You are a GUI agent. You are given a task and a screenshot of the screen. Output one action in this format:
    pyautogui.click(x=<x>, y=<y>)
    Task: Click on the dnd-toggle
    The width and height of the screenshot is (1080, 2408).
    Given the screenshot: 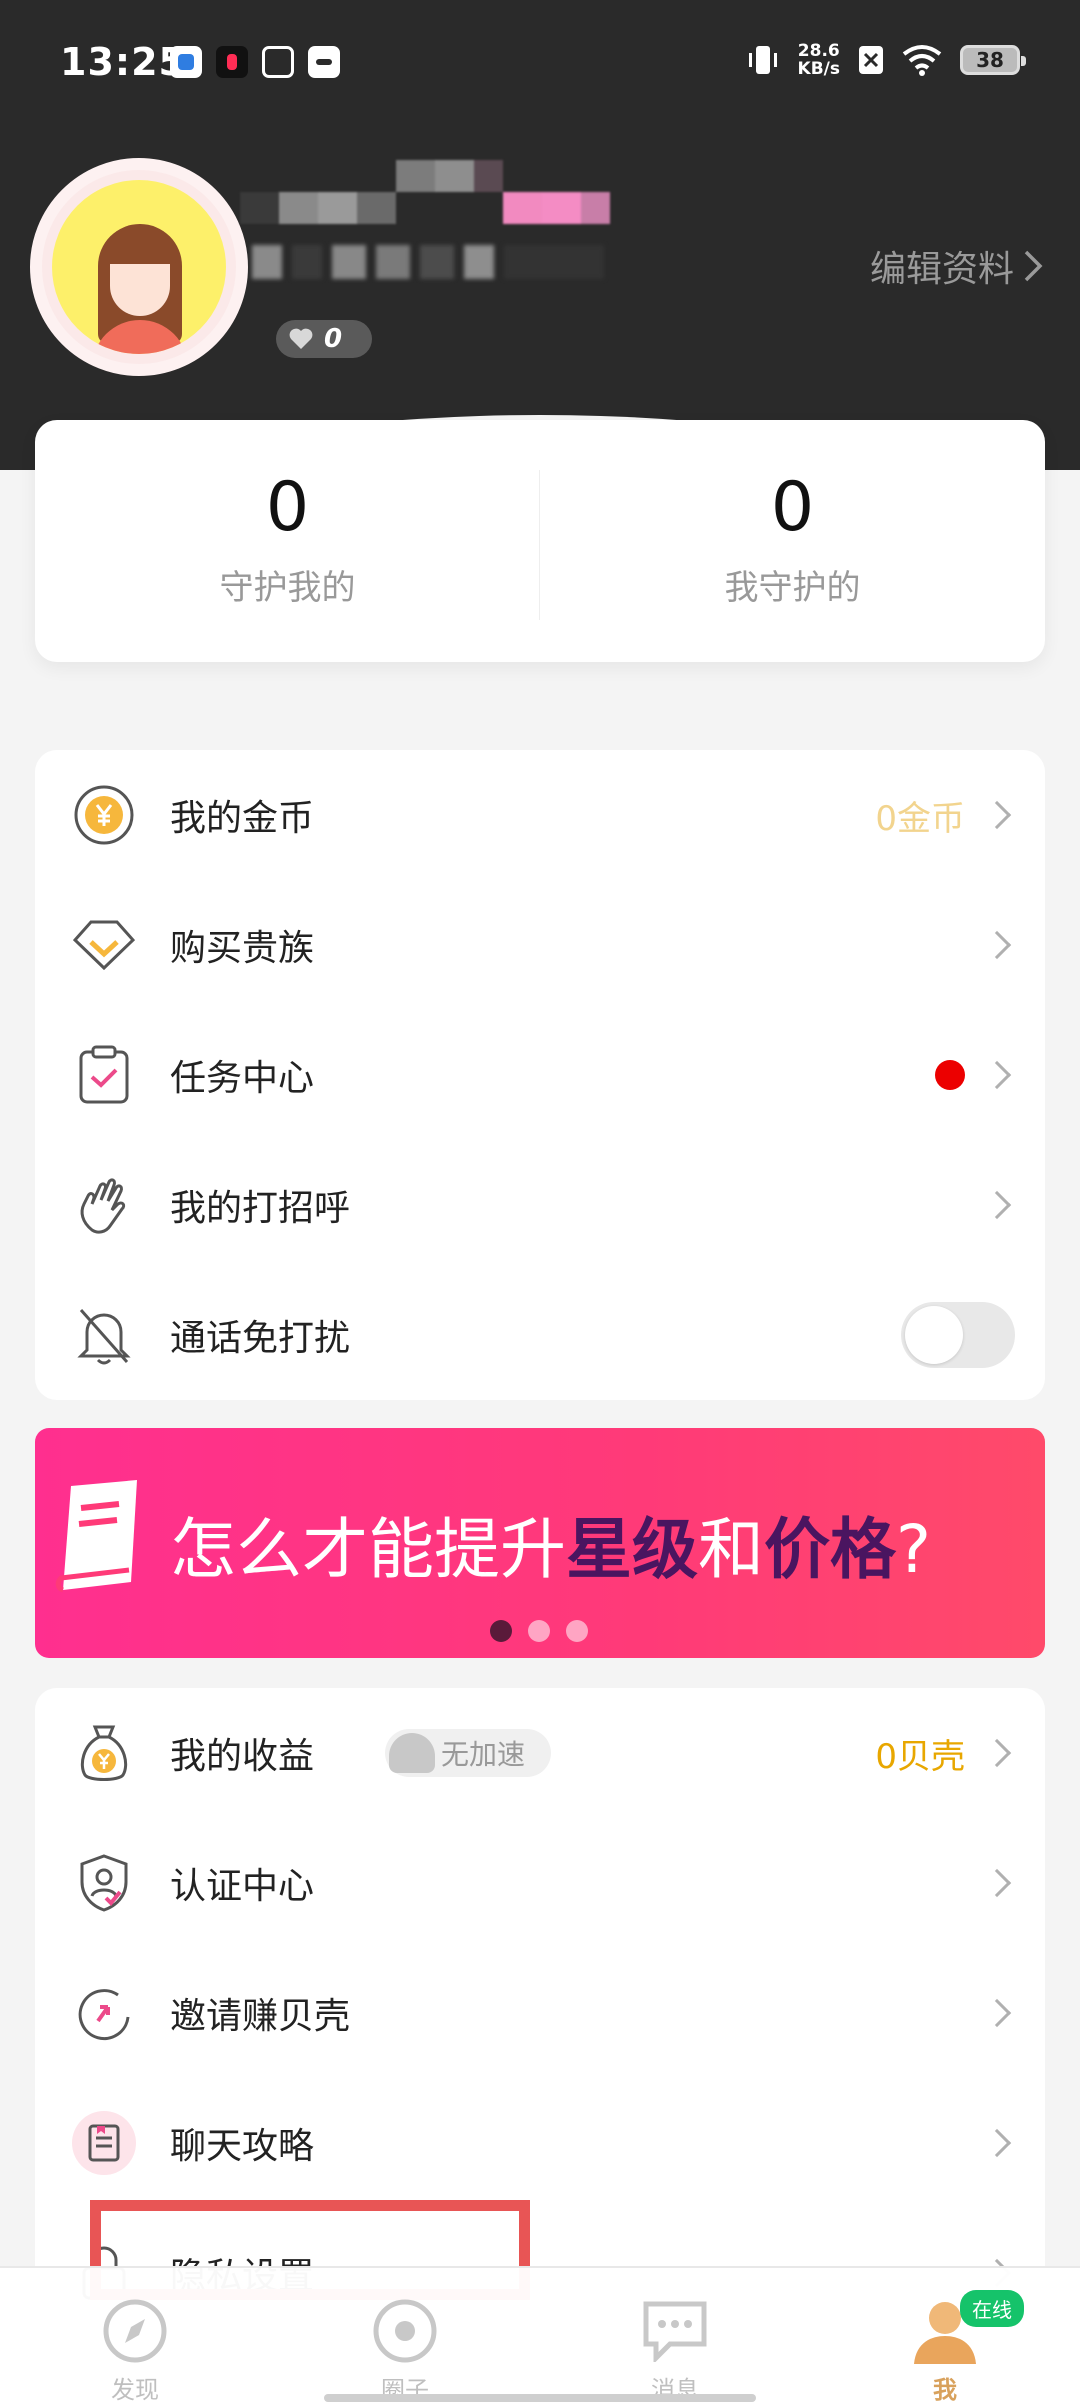 What is the action you would take?
    pyautogui.click(x=958, y=1335)
    